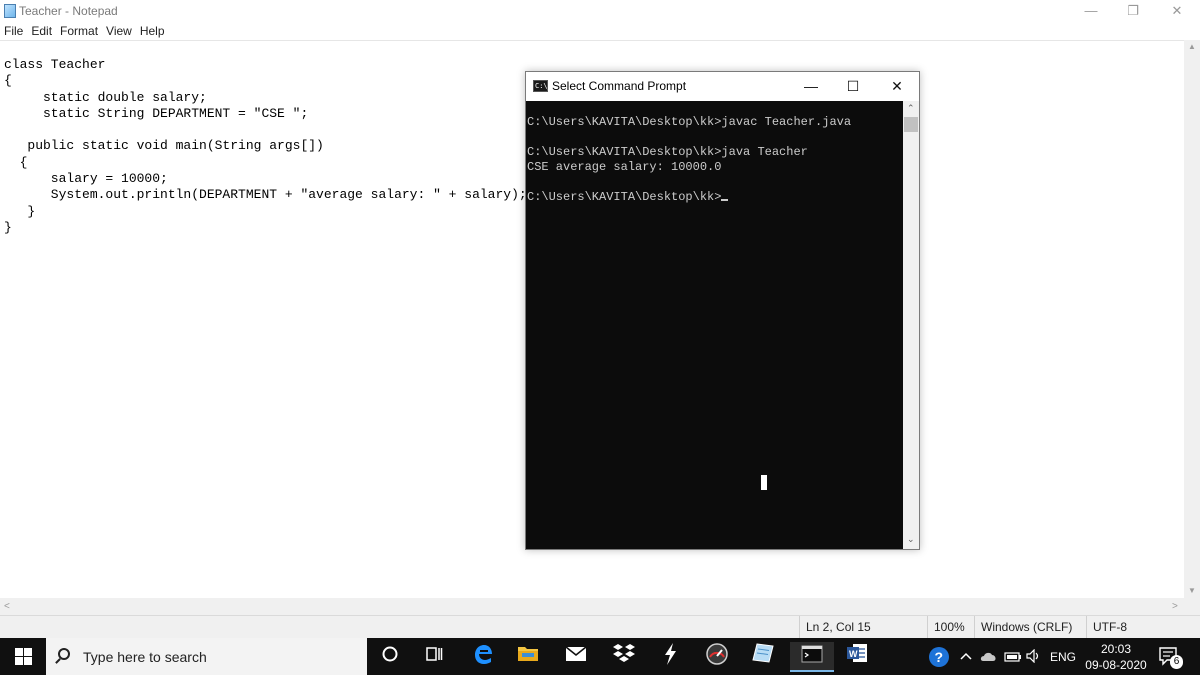  What do you see at coordinates (152, 31) in the screenshot?
I see `menu-help: Help` at bounding box center [152, 31].